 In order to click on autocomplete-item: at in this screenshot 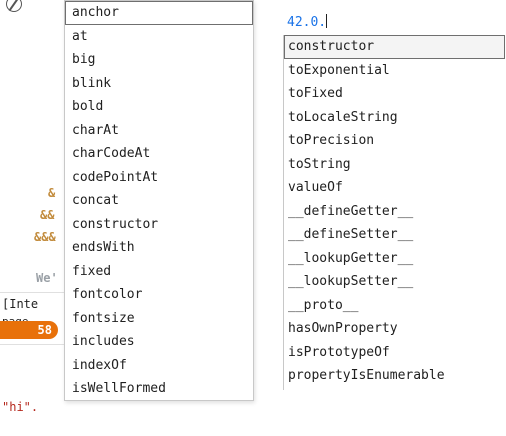, I will do `click(159, 37)`.